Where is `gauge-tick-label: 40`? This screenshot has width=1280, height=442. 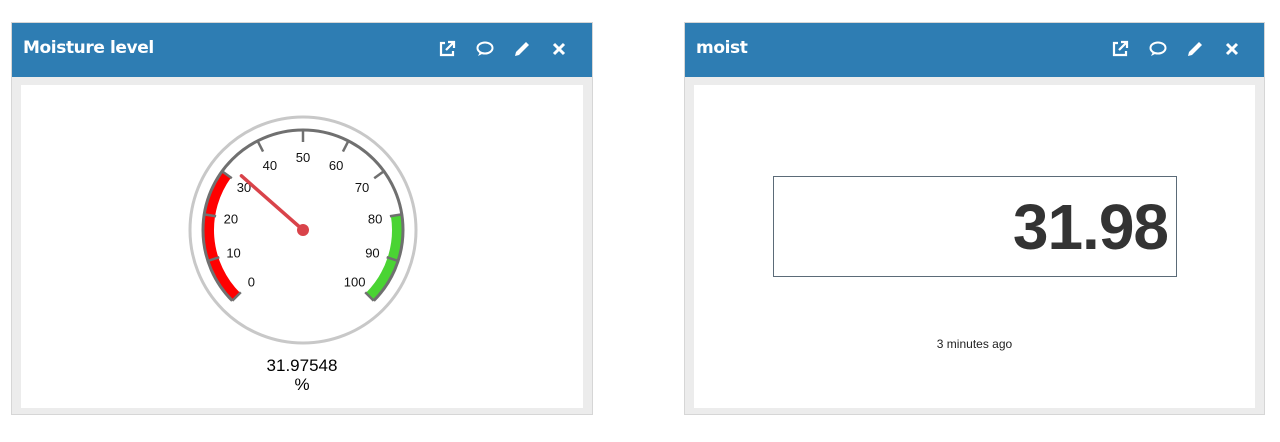 gauge-tick-label: 40 is located at coordinates (270, 165).